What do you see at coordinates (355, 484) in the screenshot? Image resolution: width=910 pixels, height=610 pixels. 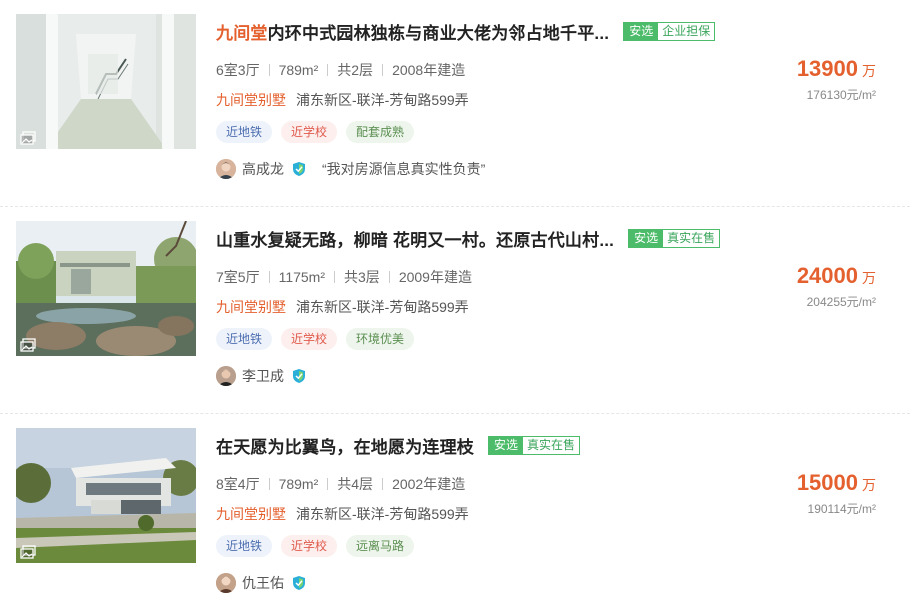 I see `house-floors: 共4层` at bounding box center [355, 484].